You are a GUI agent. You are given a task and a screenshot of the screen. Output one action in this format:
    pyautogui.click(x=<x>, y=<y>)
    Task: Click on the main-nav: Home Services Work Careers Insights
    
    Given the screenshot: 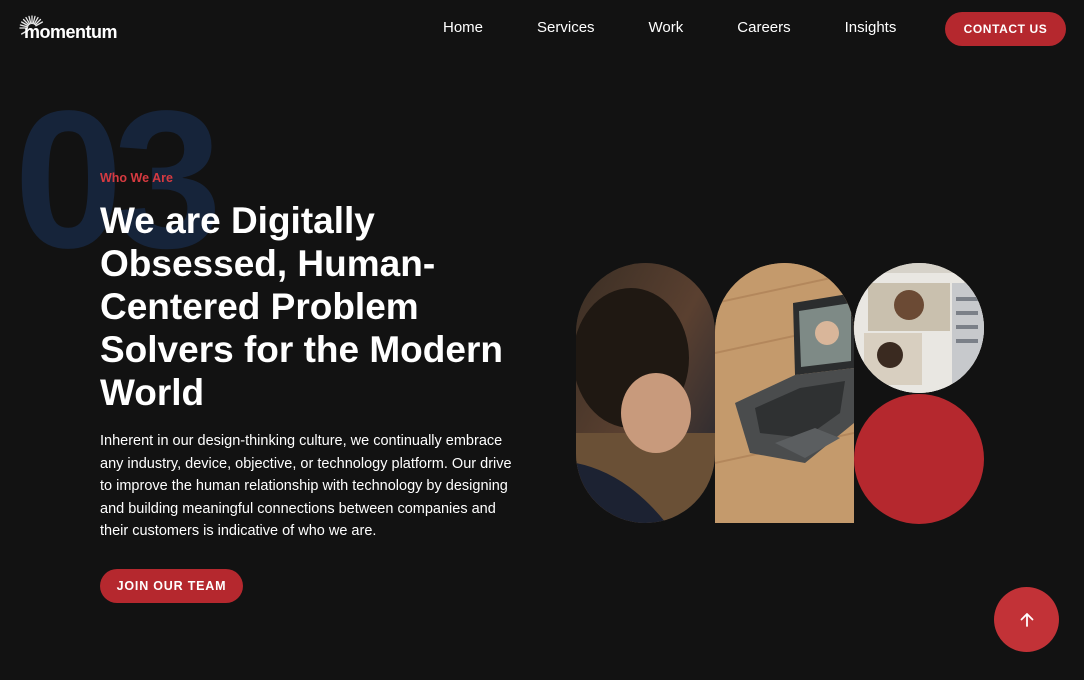 What is the action you would take?
    pyautogui.click(x=669, y=28)
    